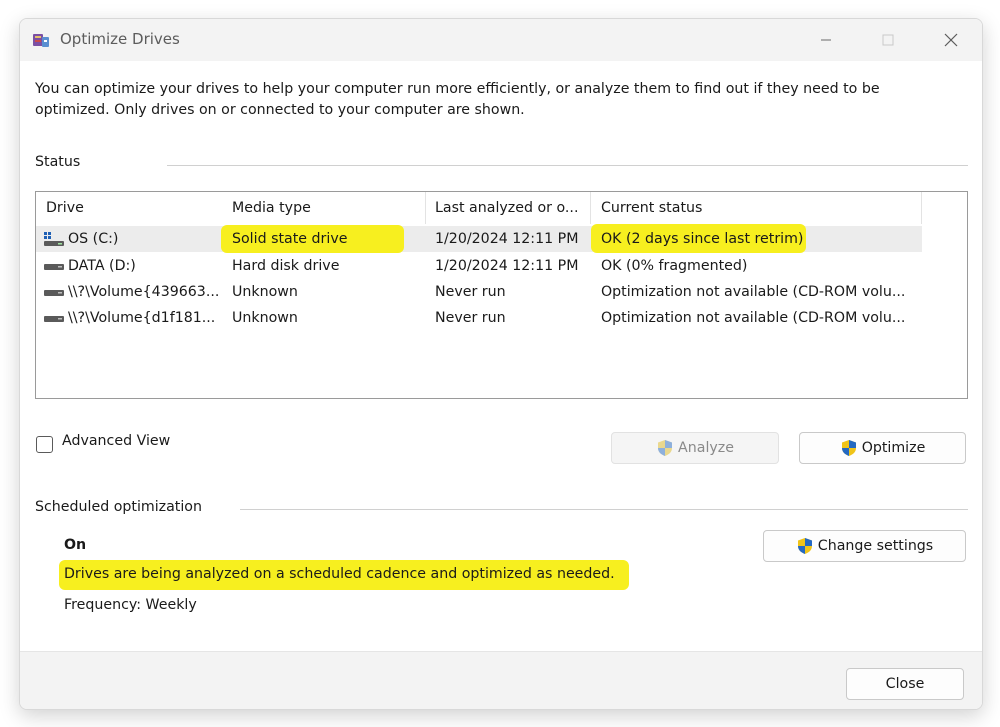 The image size is (1000, 727). I want to click on close-window-button, so click(951, 40).